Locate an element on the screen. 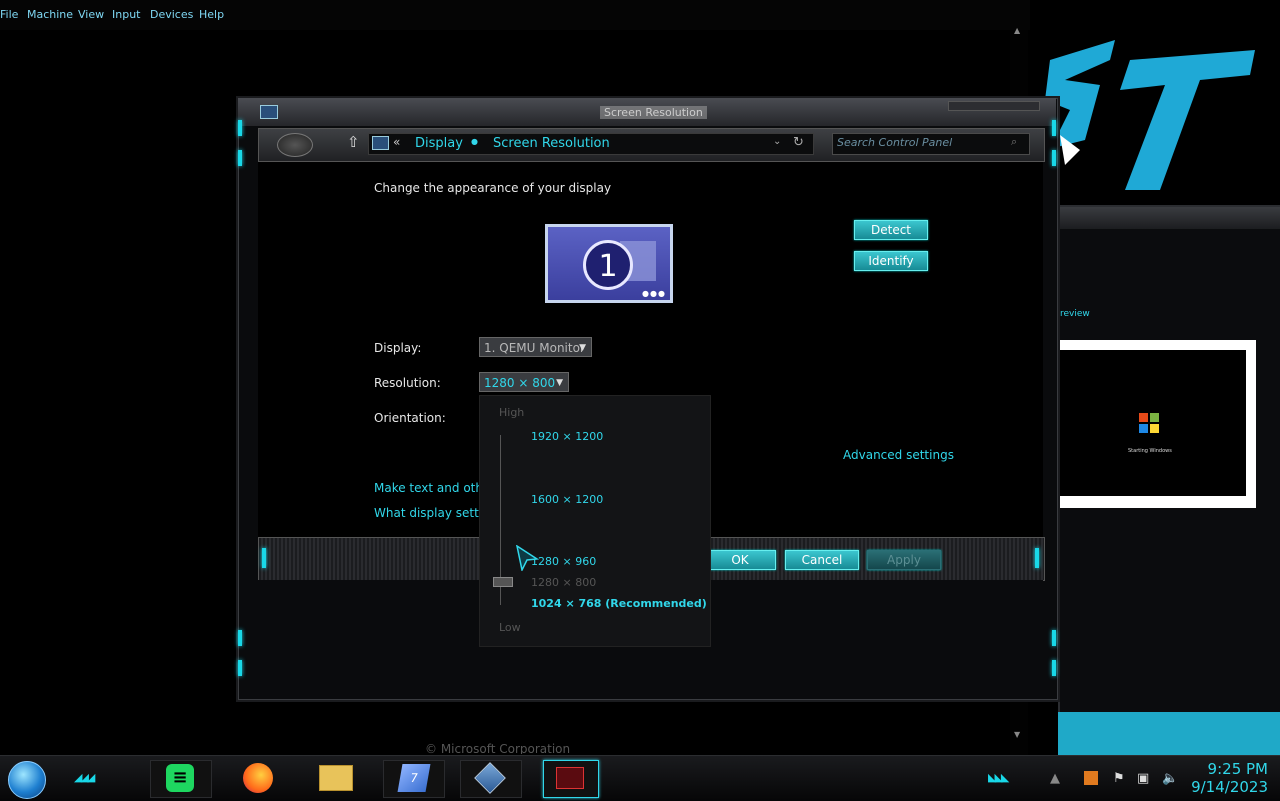 This screenshot has height=801, width=1280. breadcrumb-display: Display is located at coordinates (439, 143).